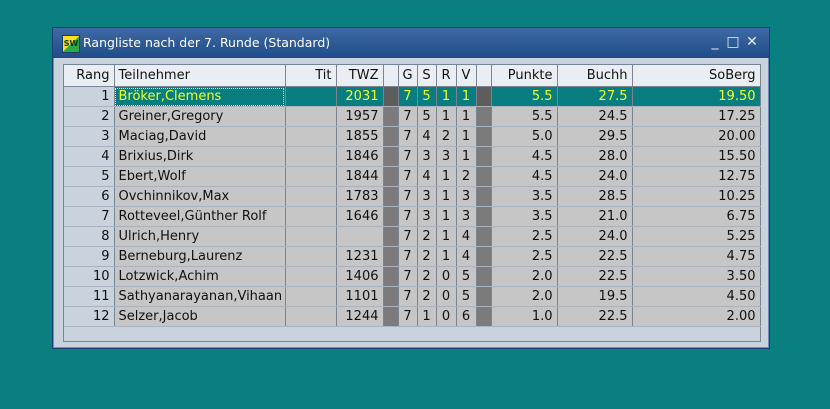  I want to click on table-row: 9 Berneburg,Laurenz 1231 7 2 1 4 2.5 22.5 4.75, so click(412, 256).